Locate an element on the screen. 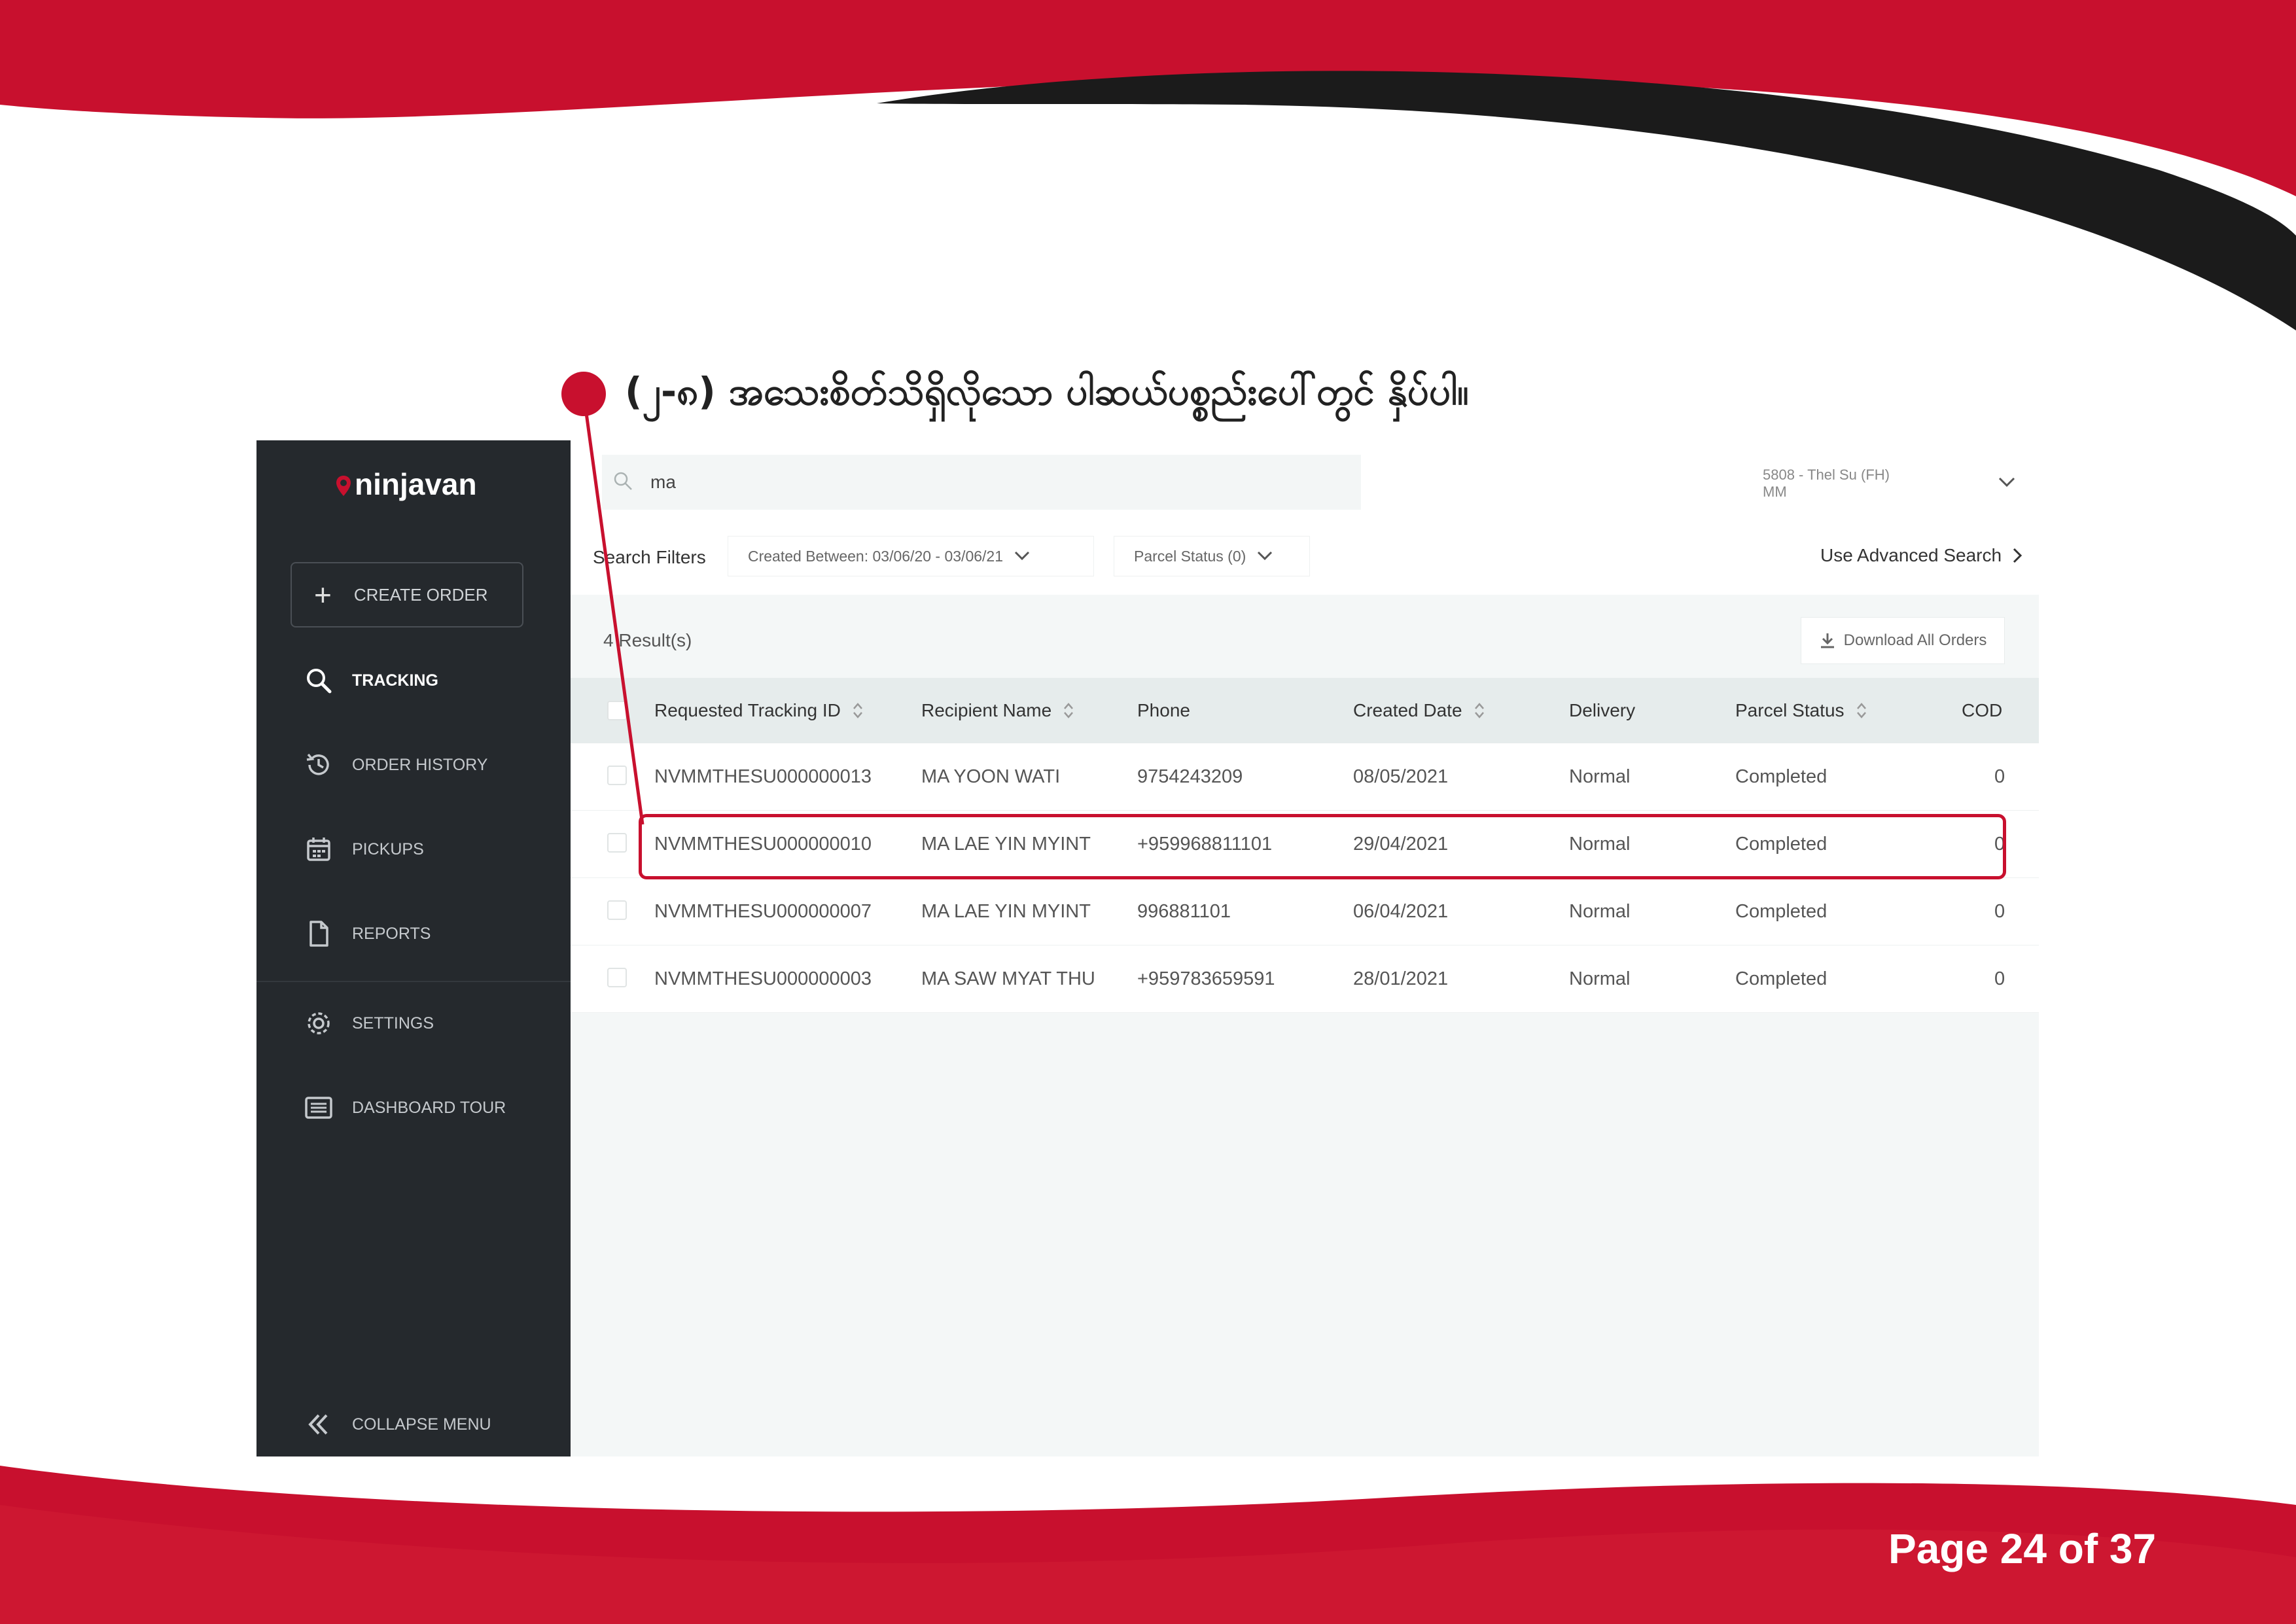  callout-pointer-line is located at coordinates (614, 609).